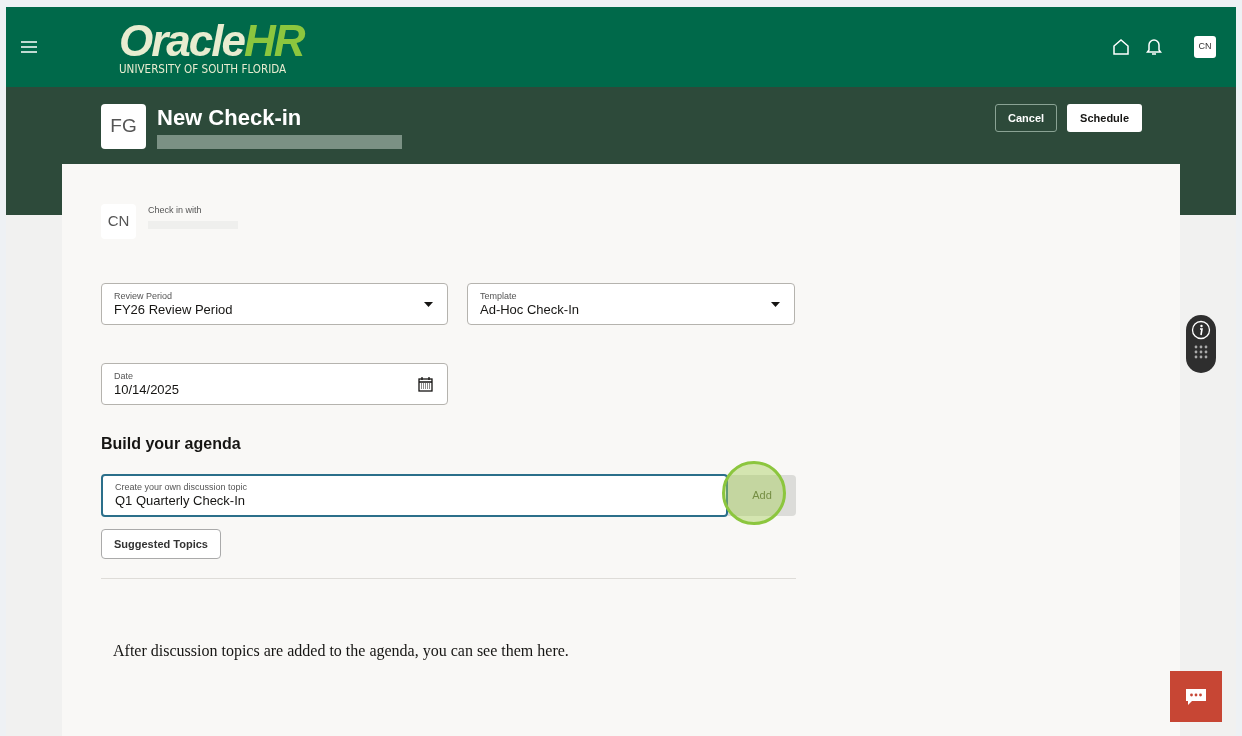 The width and height of the screenshot is (1242, 736). What do you see at coordinates (230, 118) in the screenshot?
I see `page-title: New Check-in` at bounding box center [230, 118].